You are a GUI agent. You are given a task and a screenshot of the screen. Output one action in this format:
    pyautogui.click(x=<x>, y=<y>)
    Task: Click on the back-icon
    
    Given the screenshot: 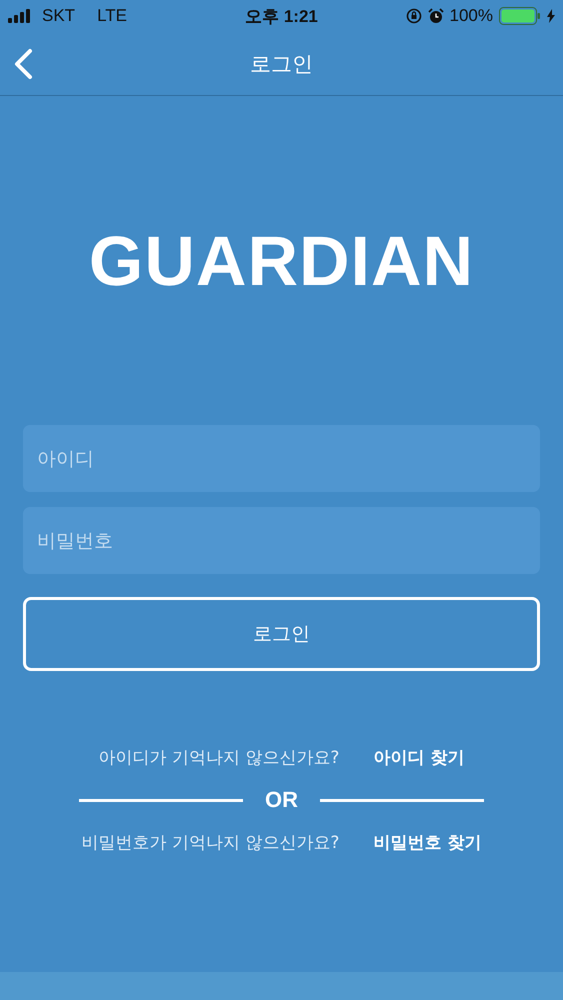 What is the action you would take?
    pyautogui.click(x=23, y=64)
    